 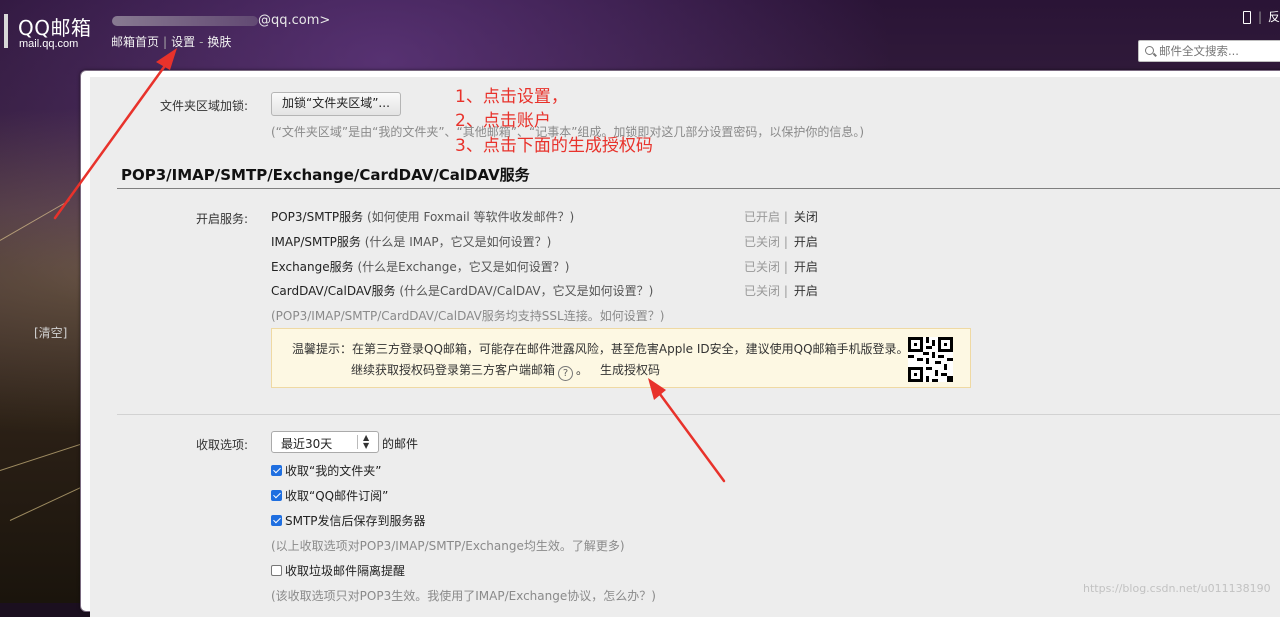 What do you see at coordinates (526, 291) in the screenshot?
I see `service-help-link: (什么是CardDAV/CalDAV，它又是如何设置？)` at bounding box center [526, 291].